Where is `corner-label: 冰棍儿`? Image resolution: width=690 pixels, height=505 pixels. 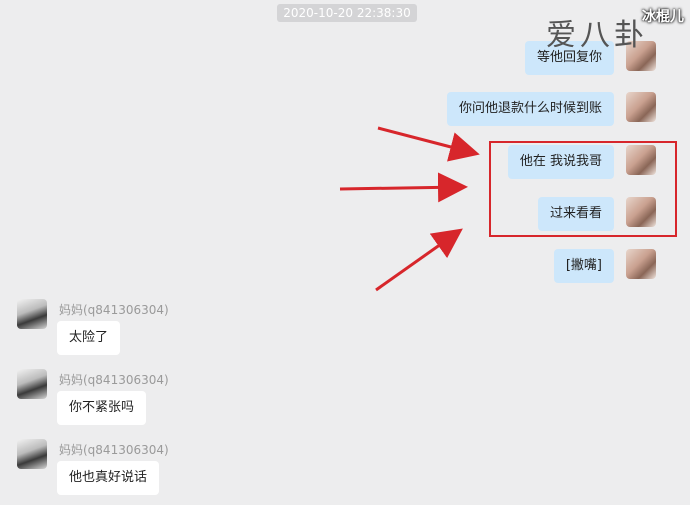
corner-label: 冰棍儿 is located at coordinates (663, 17).